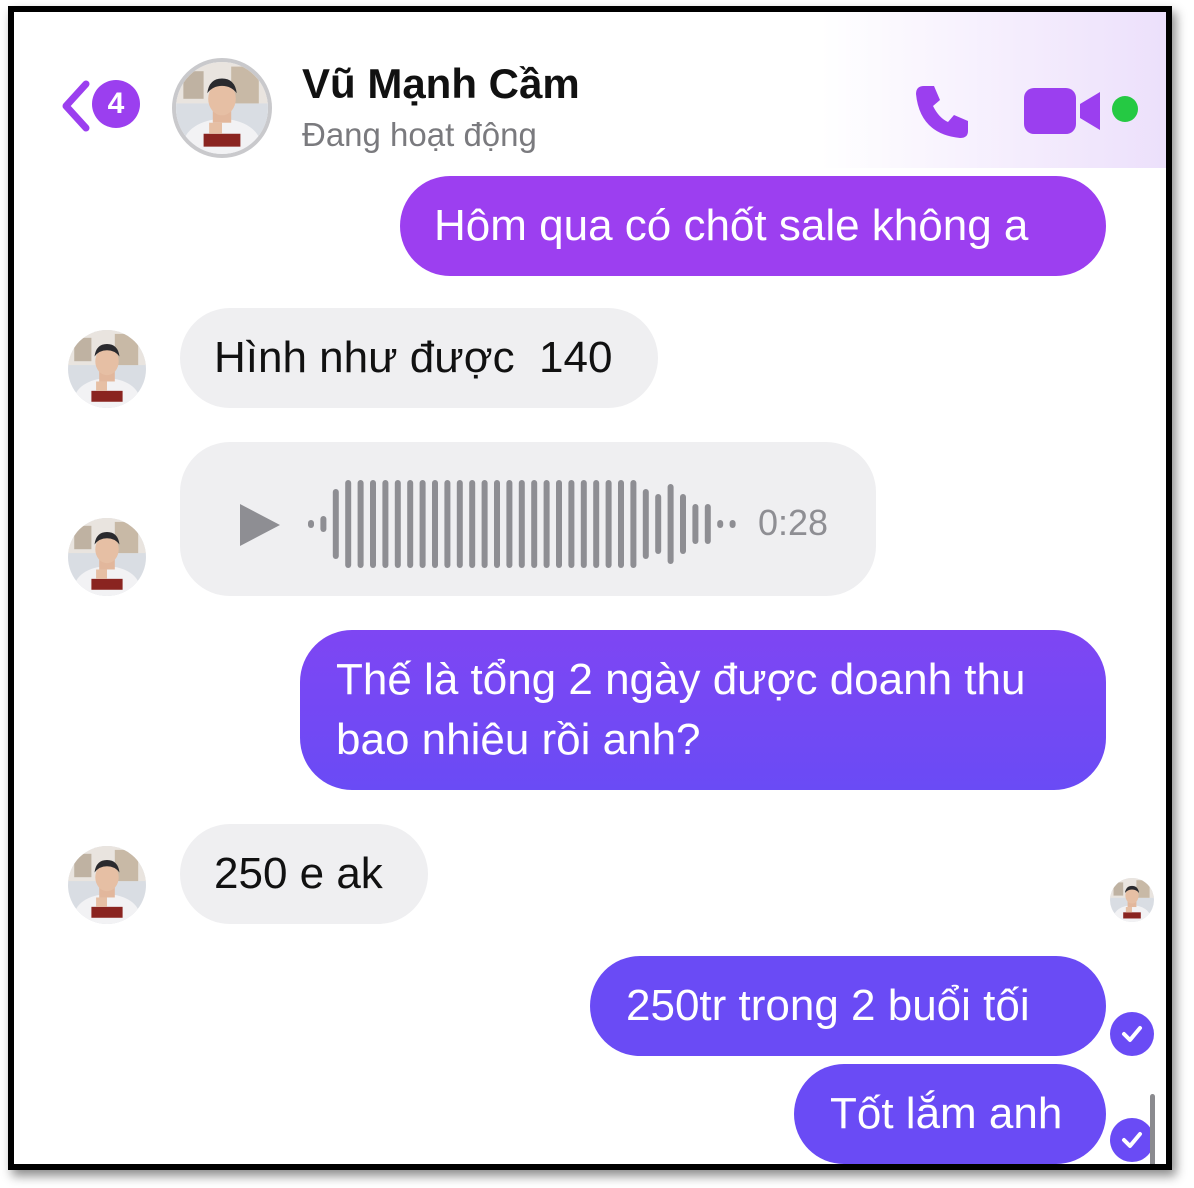 The width and height of the screenshot is (1194, 1188). I want to click on play-button, so click(260, 527).